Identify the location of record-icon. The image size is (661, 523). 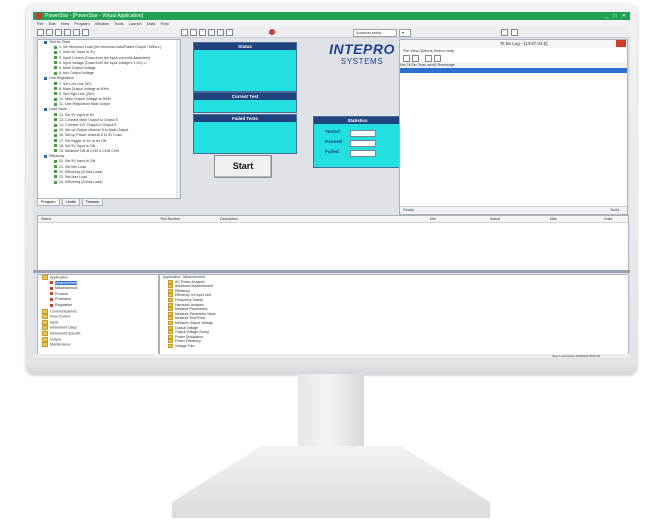
(272, 32).